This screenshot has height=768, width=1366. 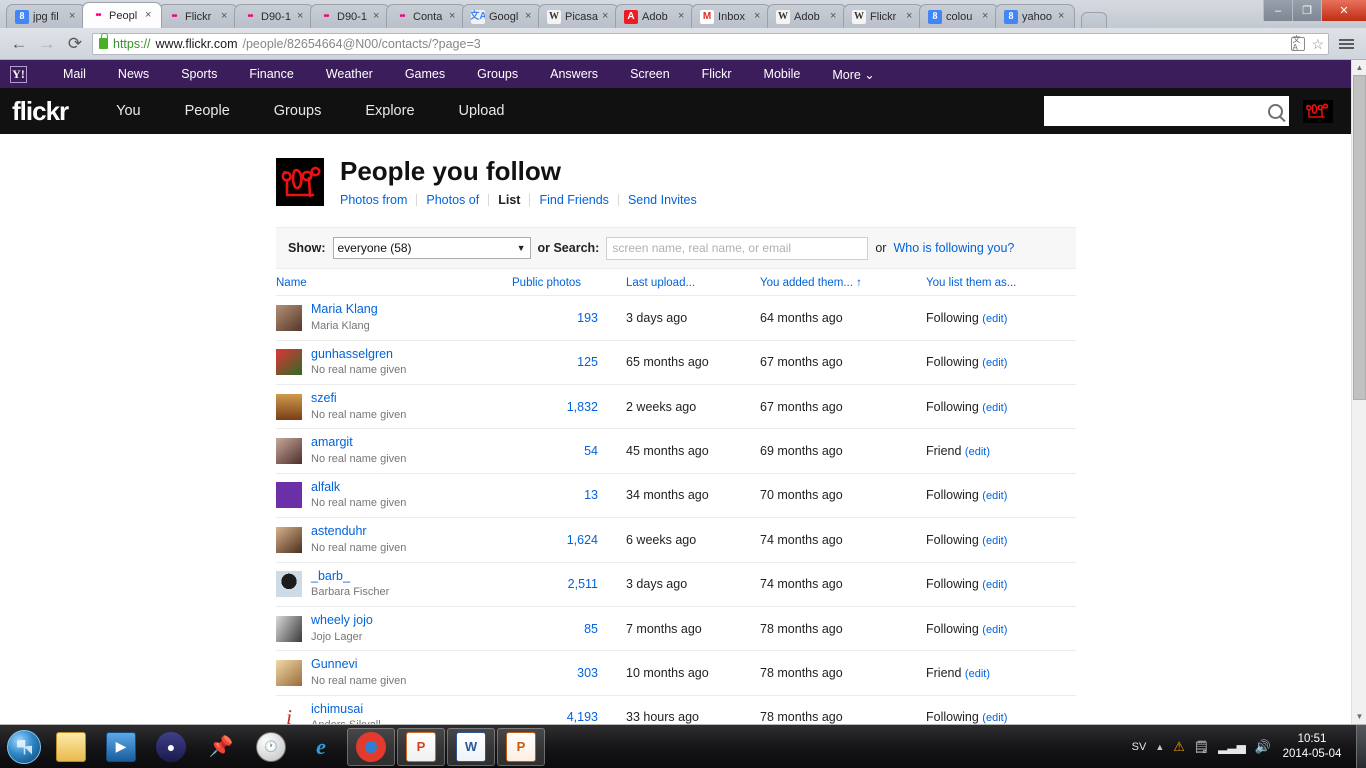 What do you see at coordinates (199, 74) in the screenshot?
I see `yahoo-nav-sports: Sports` at bounding box center [199, 74].